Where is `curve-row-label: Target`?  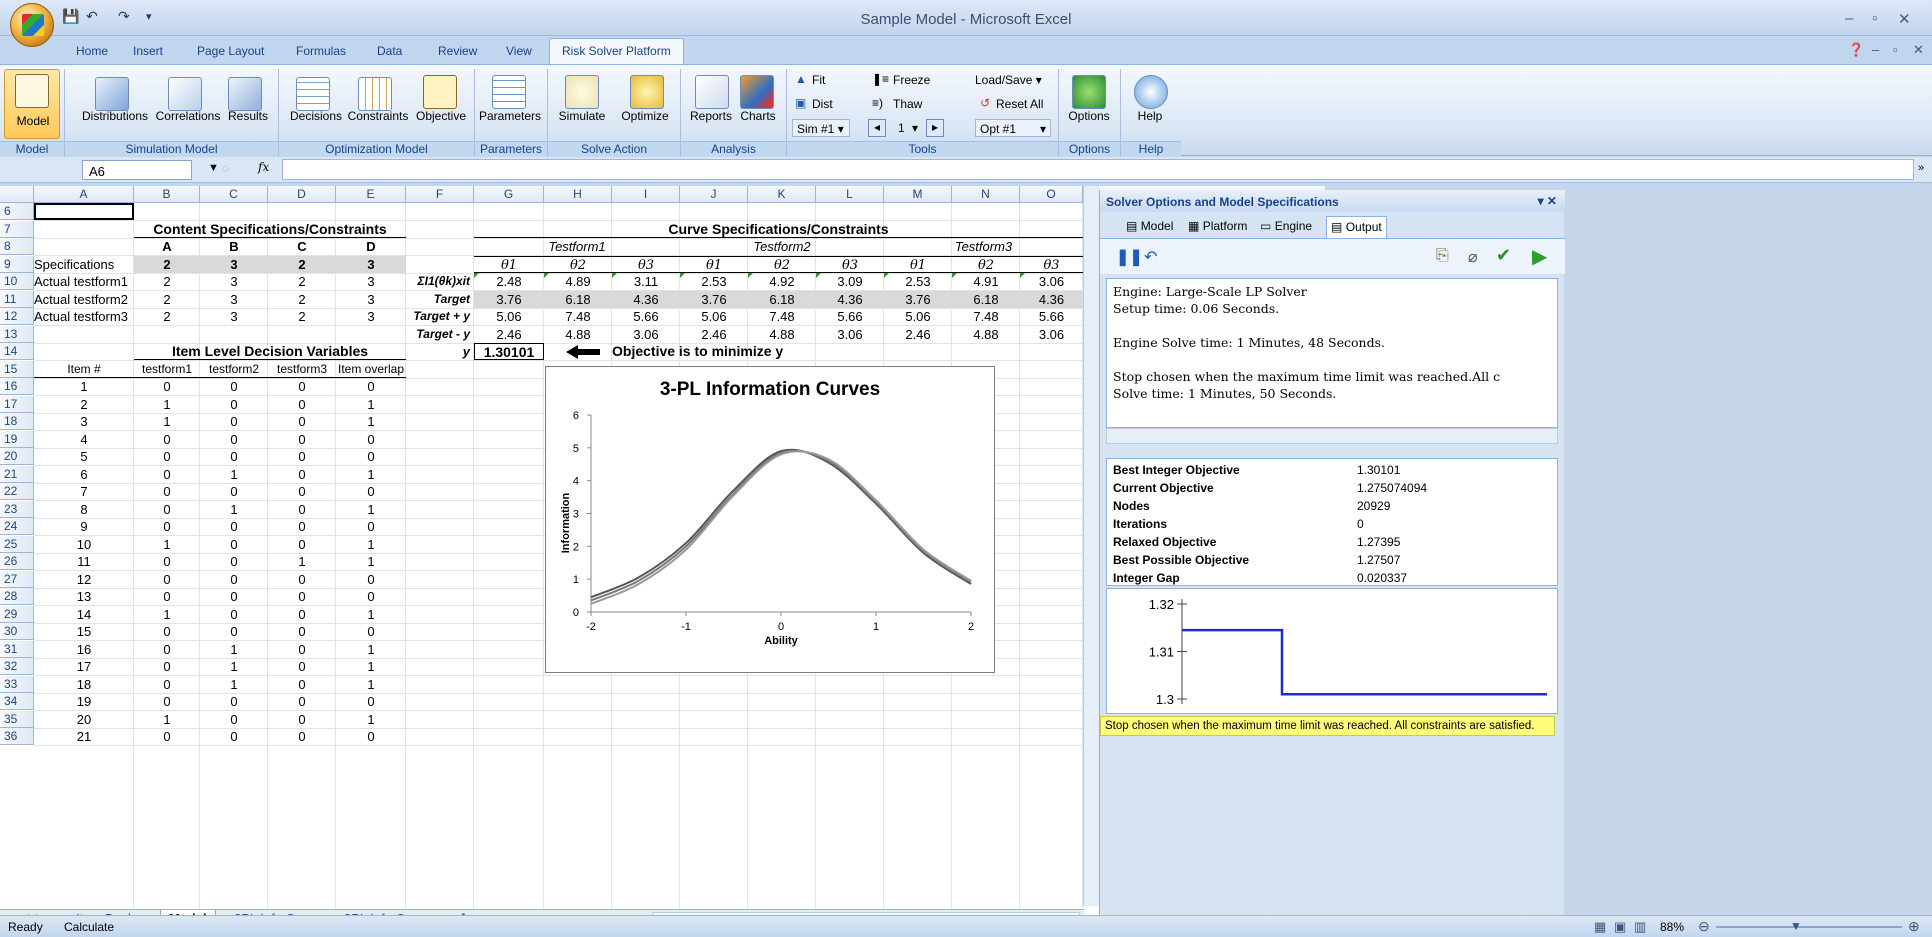
curve-row-label: Target is located at coordinates (440, 299).